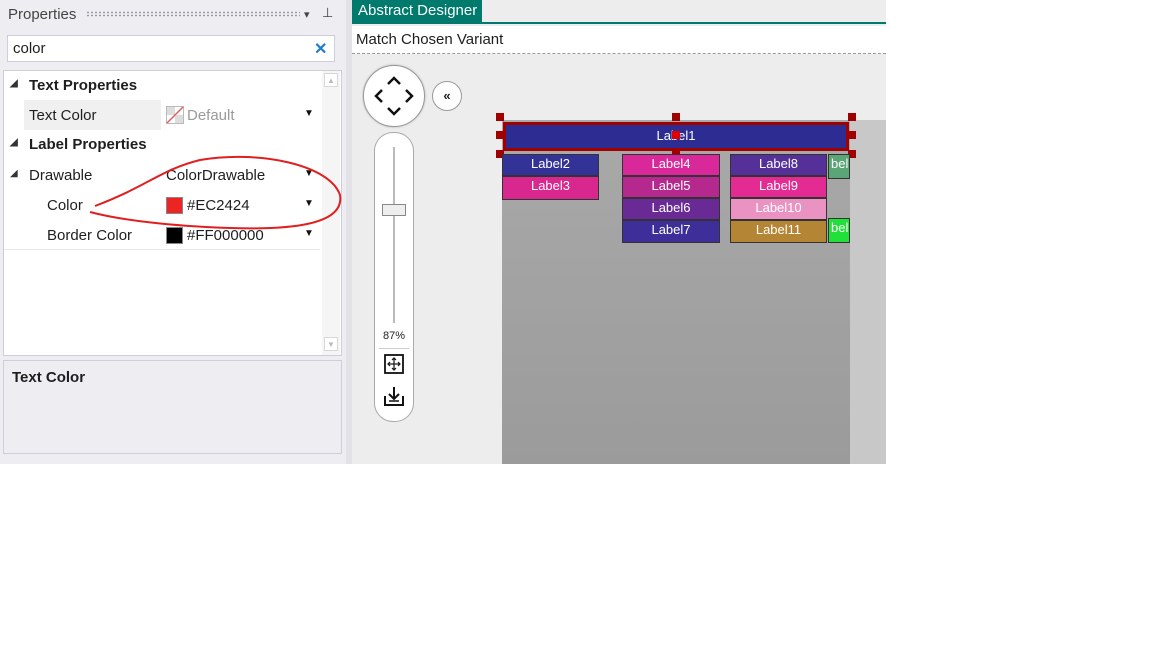 This screenshot has width=1152, height=648. What do you see at coordinates (162, 249) in the screenshot?
I see `grid-divider` at bounding box center [162, 249].